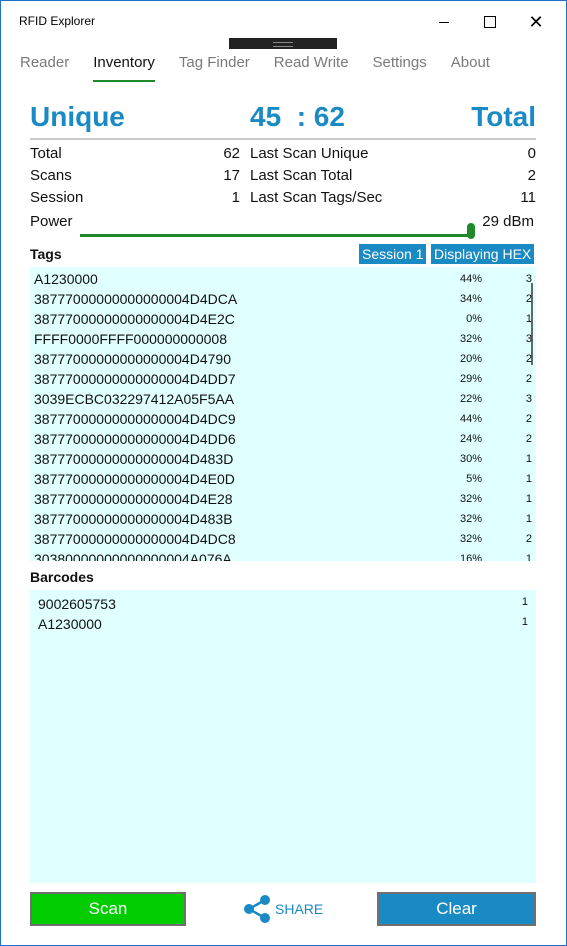 Image resolution: width=567 pixels, height=946 pixels. I want to click on maximize-icon, so click(490, 22).